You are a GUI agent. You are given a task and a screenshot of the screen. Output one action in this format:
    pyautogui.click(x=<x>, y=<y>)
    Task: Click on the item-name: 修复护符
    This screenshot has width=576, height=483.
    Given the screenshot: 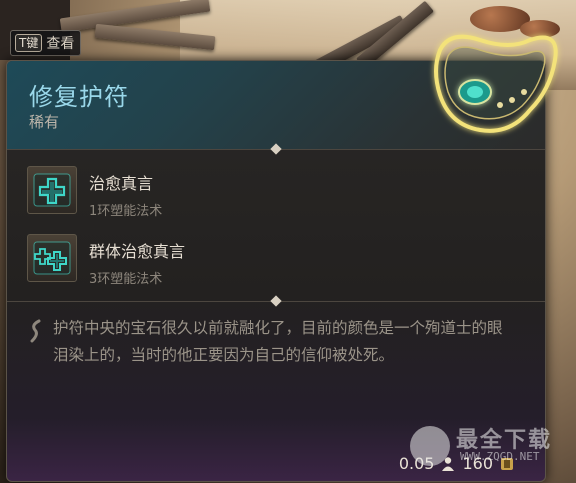 What is the action you would take?
    pyautogui.click(x=79, y=97)
    